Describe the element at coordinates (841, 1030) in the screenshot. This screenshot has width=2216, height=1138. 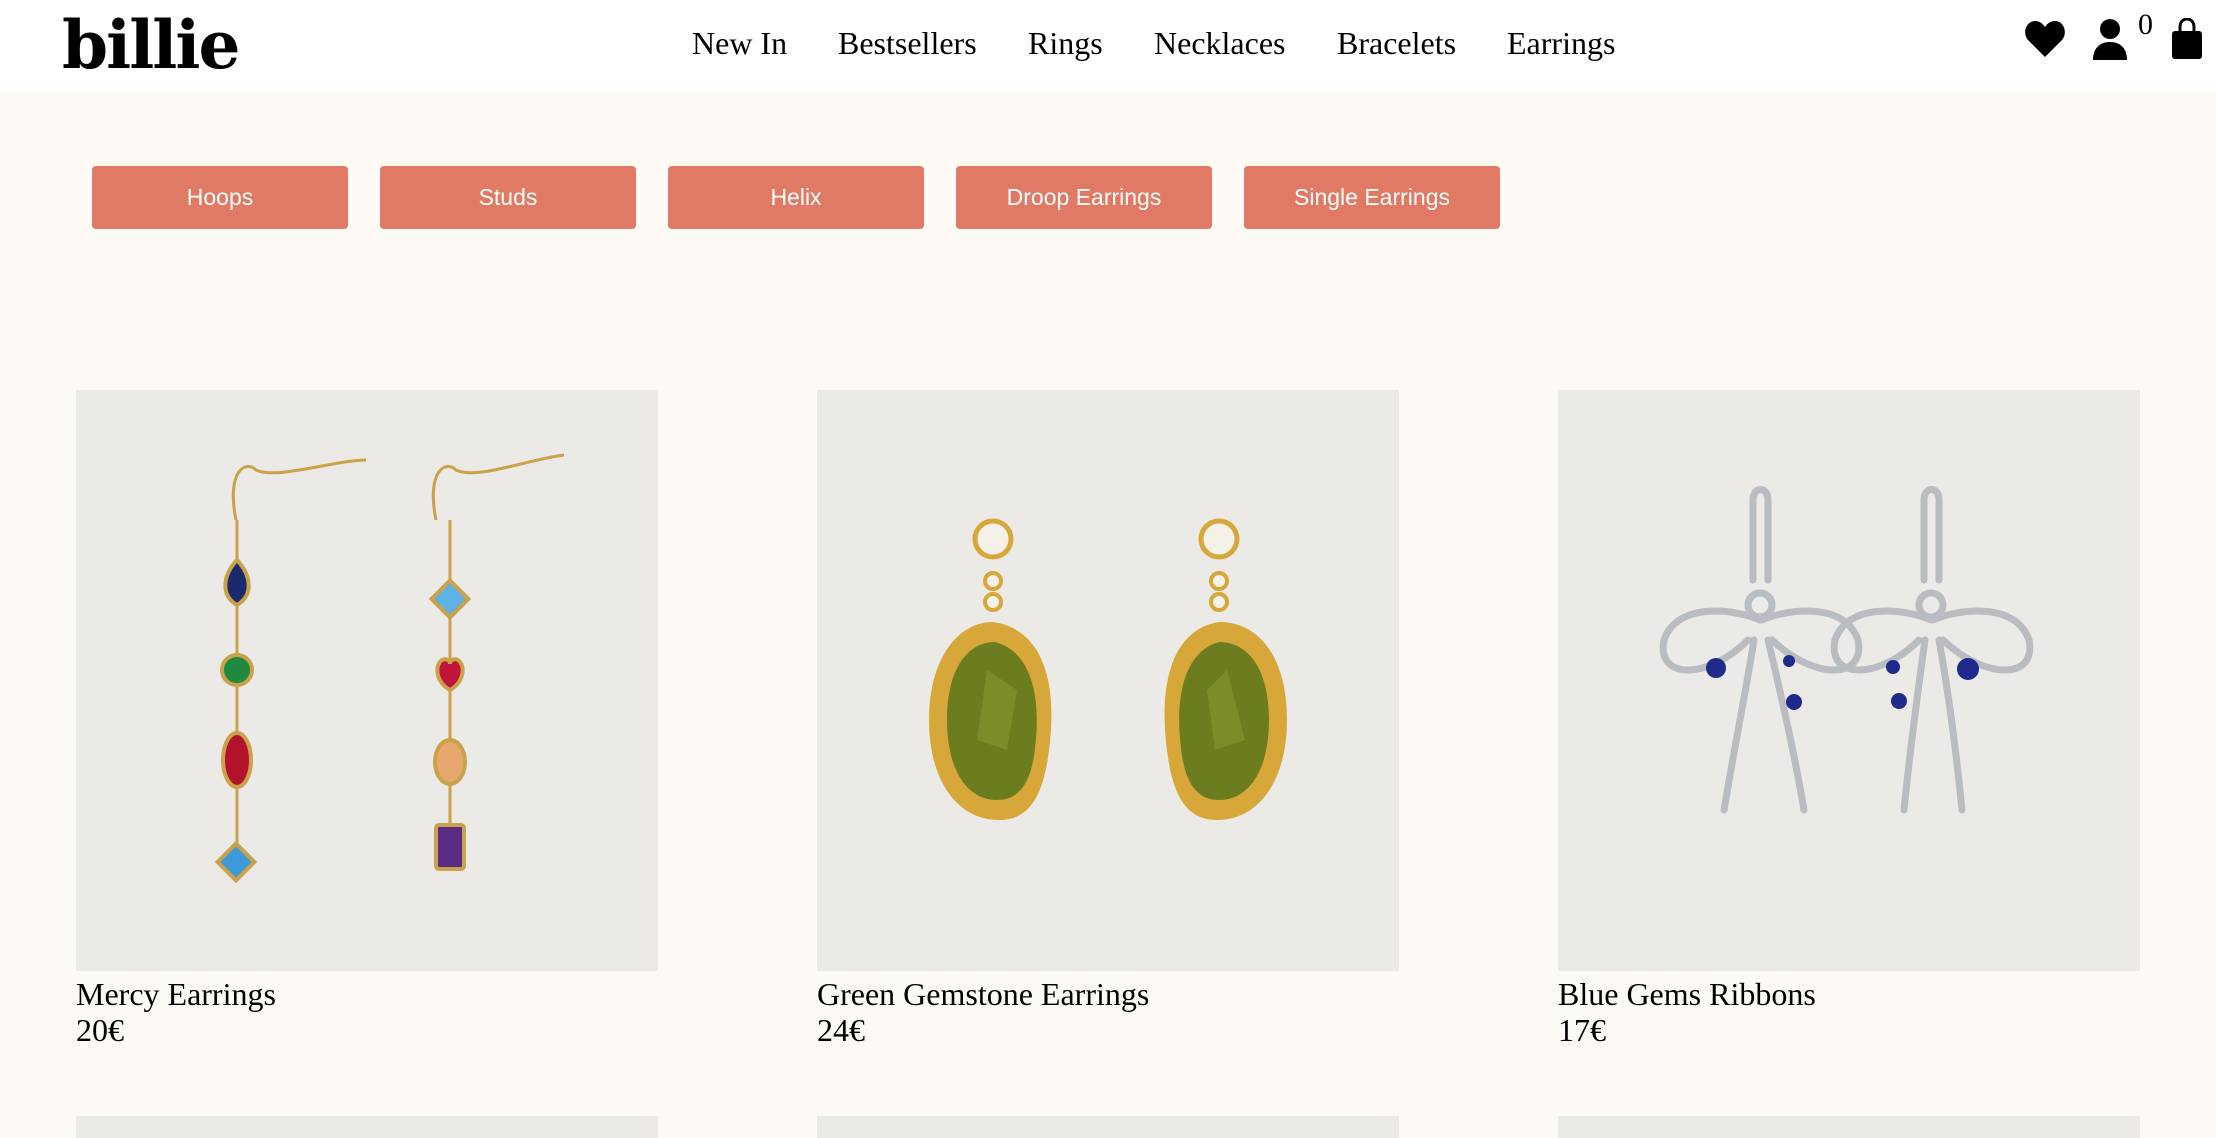
I see `product-price: 24€` at that location.